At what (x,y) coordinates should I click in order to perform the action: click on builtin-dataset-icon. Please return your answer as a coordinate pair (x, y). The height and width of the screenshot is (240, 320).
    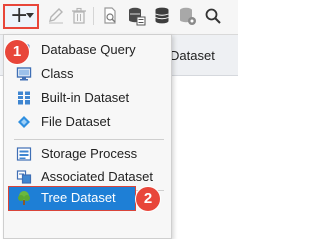
    Looking at the image, I should click on (24, 98).